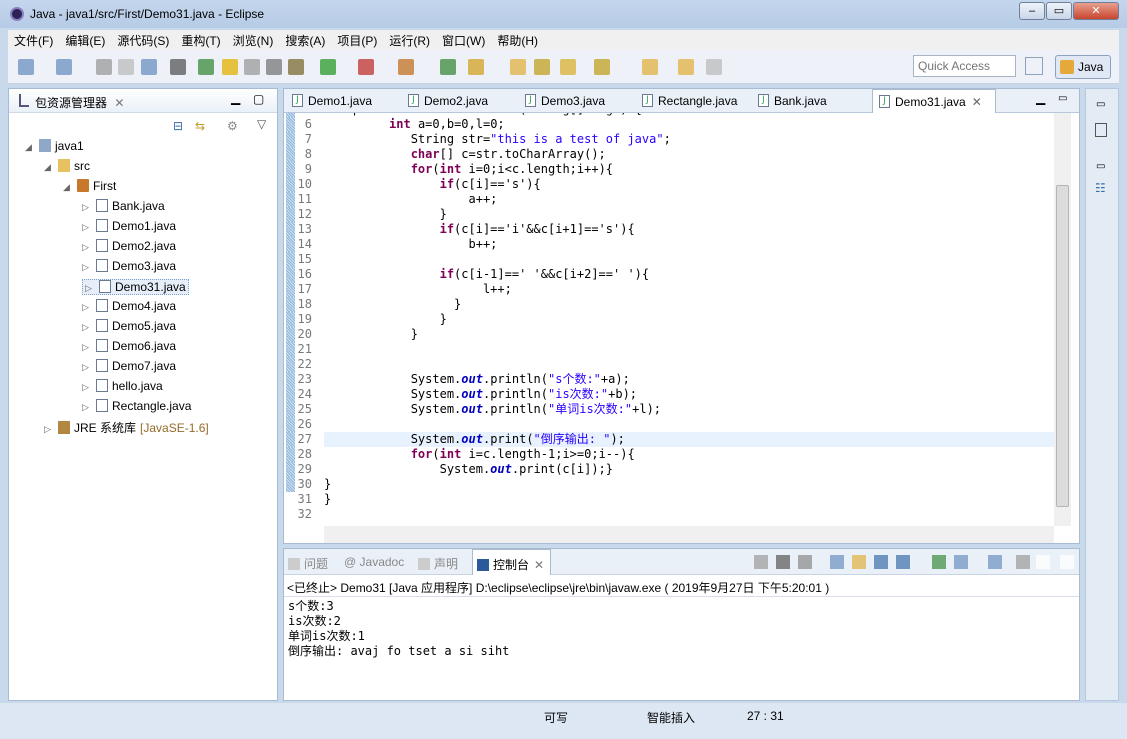 Image resolution: width=1127 pixels, height=739 pixels. Describe the element at coordinates (129, 346) in the screenshot. I see `tree-item: ▷ Demo6.java` at that location.